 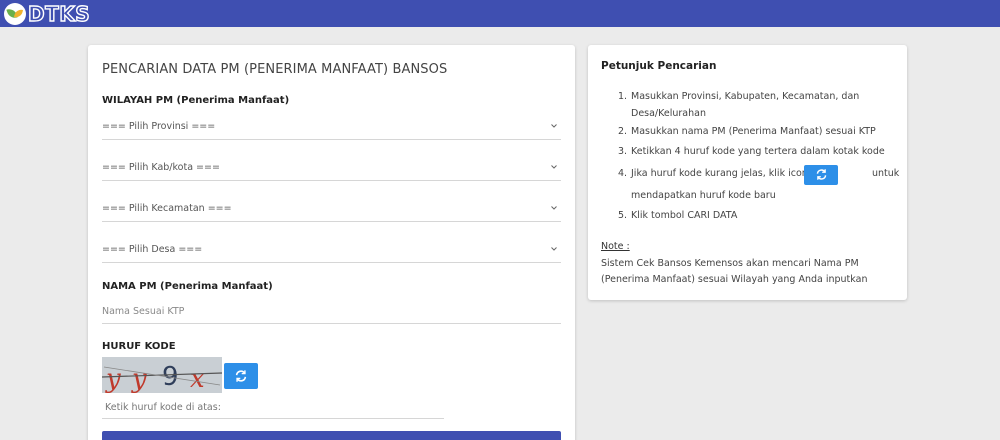 I want to click on kecamatan-select: === Pilih Kecamatan ===, so click(x=331, y=210).